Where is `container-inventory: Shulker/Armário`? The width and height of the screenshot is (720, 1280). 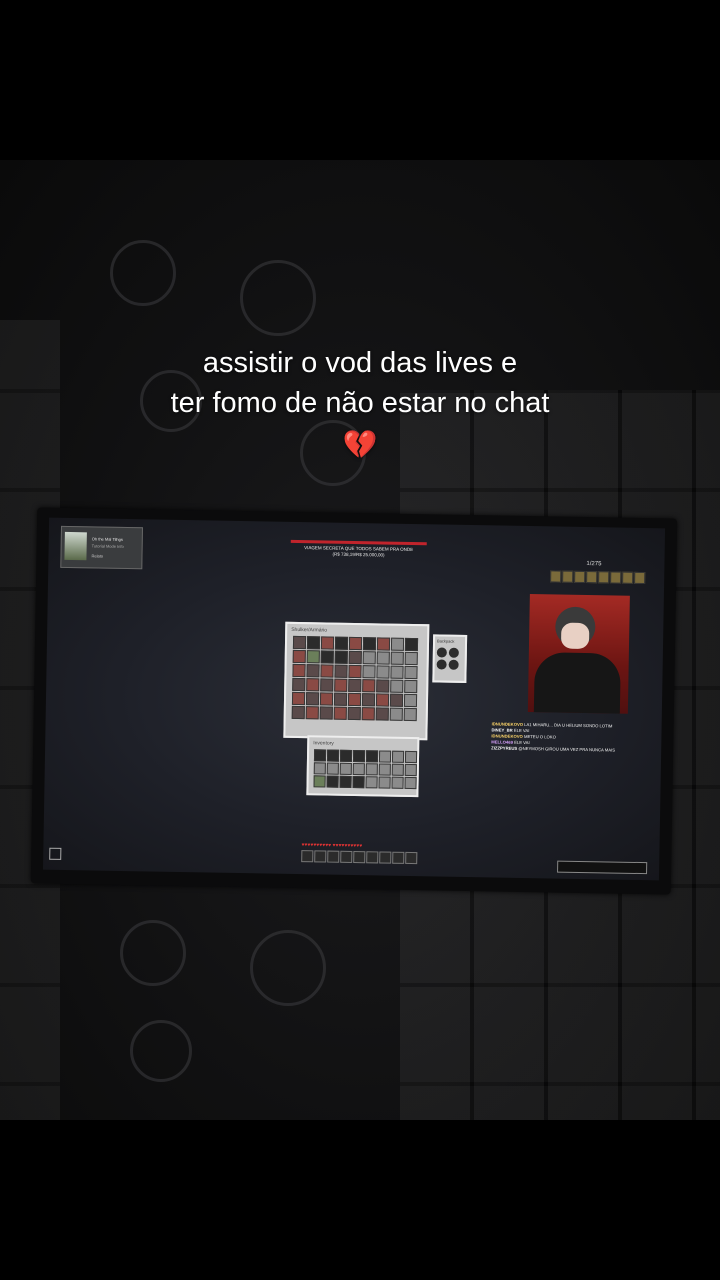
container-inventory: Shulker/Armário is located at coordinates (356, 681).